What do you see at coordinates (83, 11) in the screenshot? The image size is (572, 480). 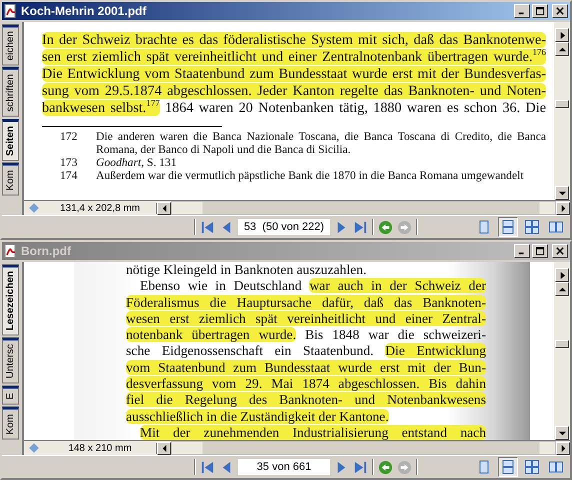 I see `window-title: Koch-Mehrin 2001.pdf` at bounding box center [83, 11].